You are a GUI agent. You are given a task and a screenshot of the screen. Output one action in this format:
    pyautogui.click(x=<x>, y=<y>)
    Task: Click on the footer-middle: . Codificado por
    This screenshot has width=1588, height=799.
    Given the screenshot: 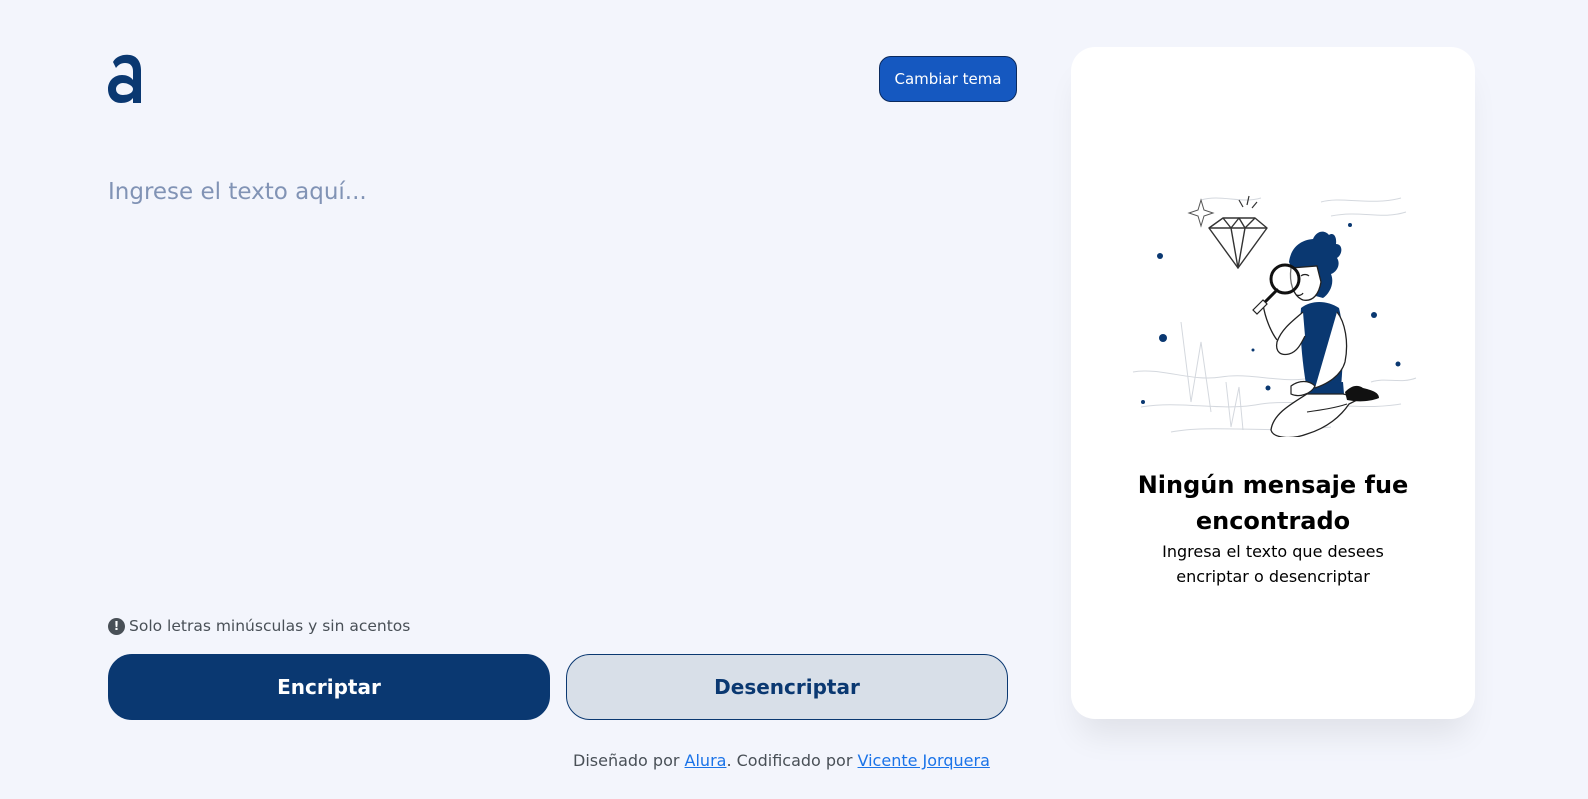 What is the action you would take?
    pyautogui.click(x=792, y=760)
    